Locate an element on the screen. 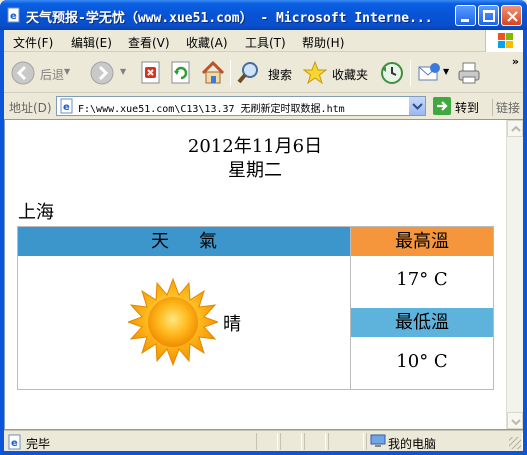 This screenshot has width=527, height=455. address-label: 地址(D) is located at coordinates (30, 108).